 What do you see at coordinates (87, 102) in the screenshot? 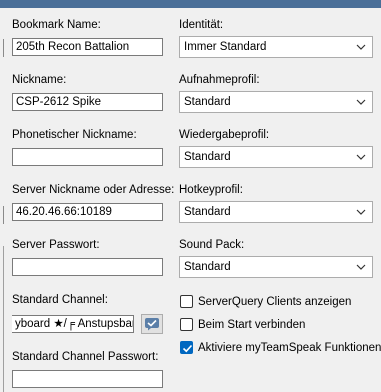
I see `nickname-field: CSP-2612 Spike` at bounding box center [87, 102].